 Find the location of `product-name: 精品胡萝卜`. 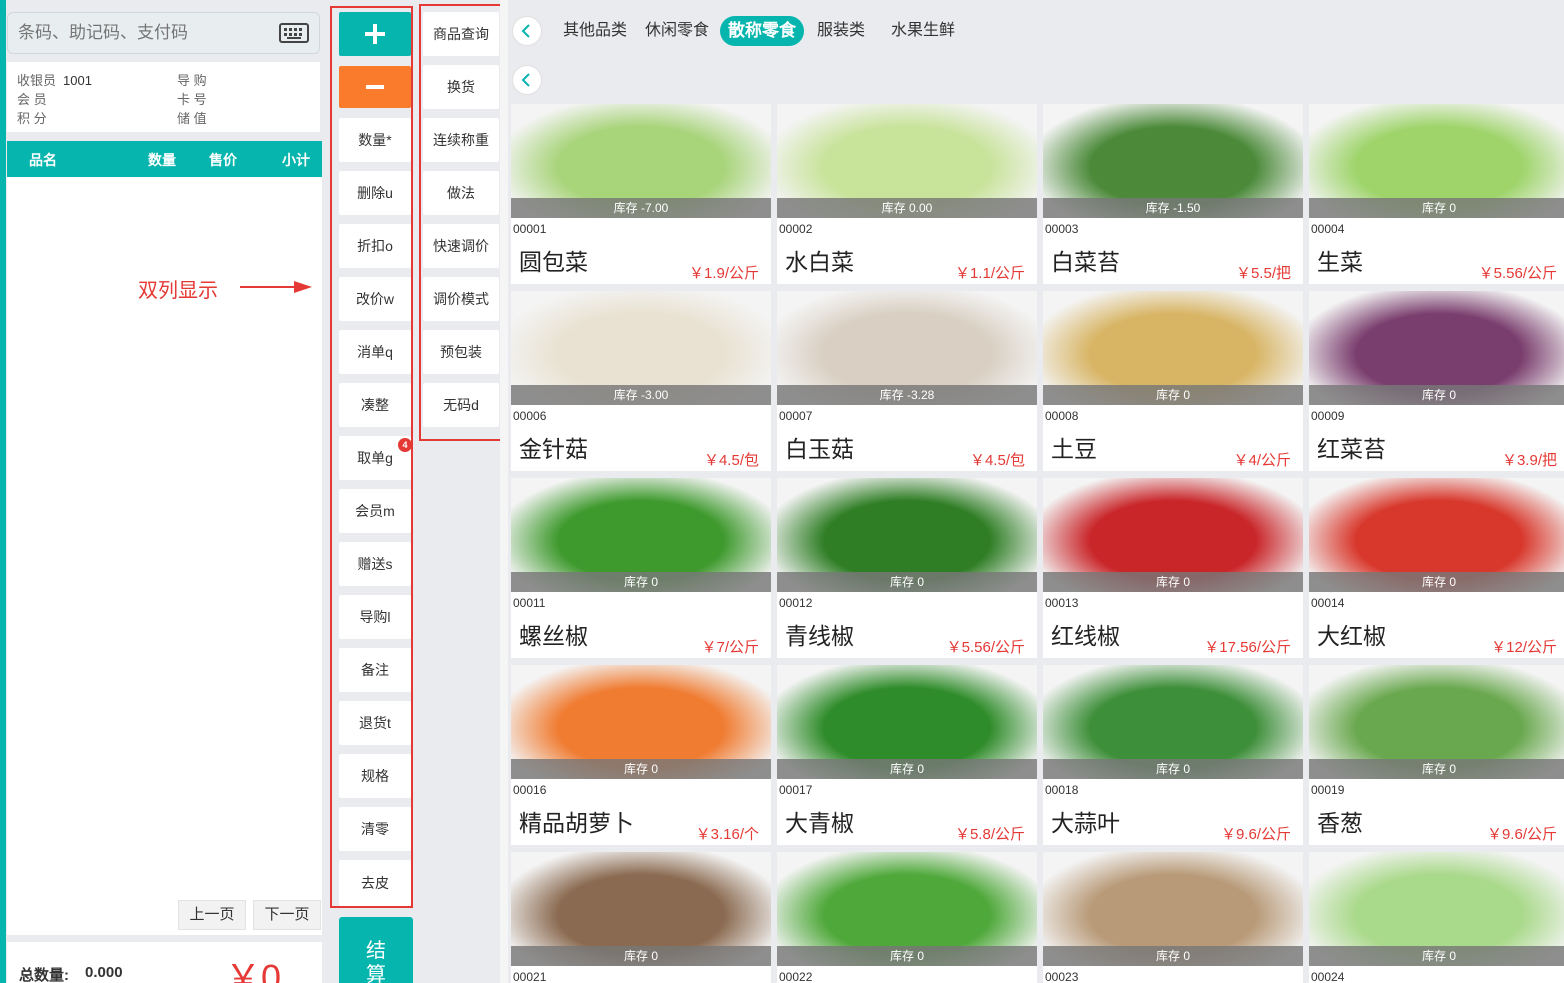

product-name: 精品胡萝卜 is located at coordinates (576, 823).